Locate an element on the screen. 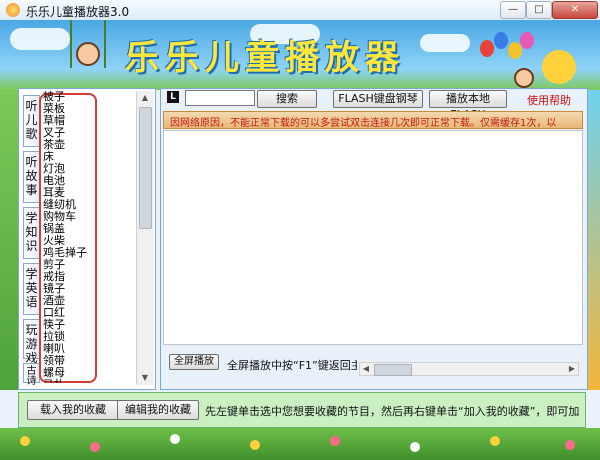 The height and width of the screenshot is (460, 600). search-button: 搜索 is located at coordinates (287, 99).